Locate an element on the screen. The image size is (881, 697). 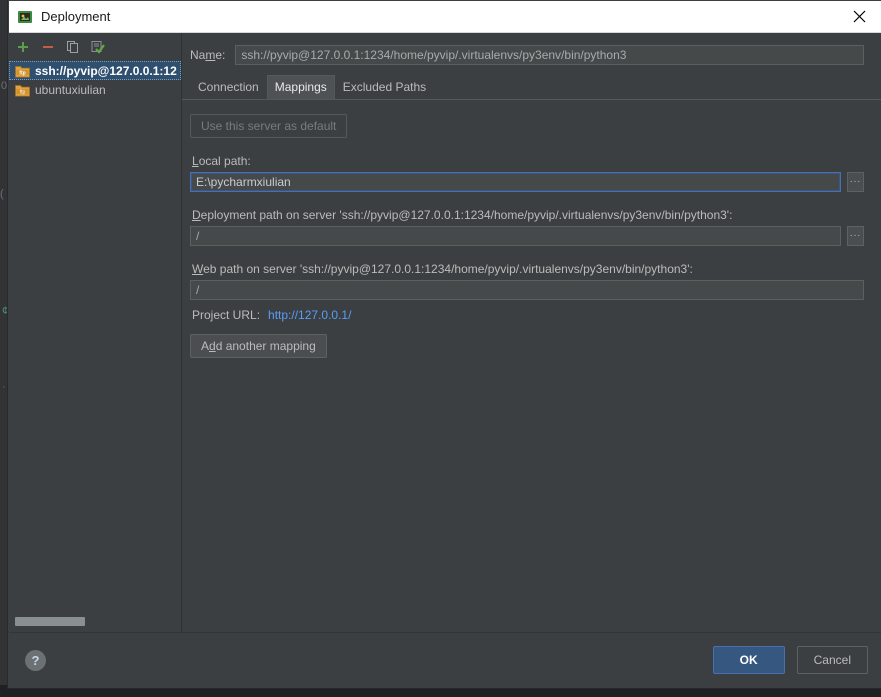
help-icon: ? is located at coordinates (35, 660).